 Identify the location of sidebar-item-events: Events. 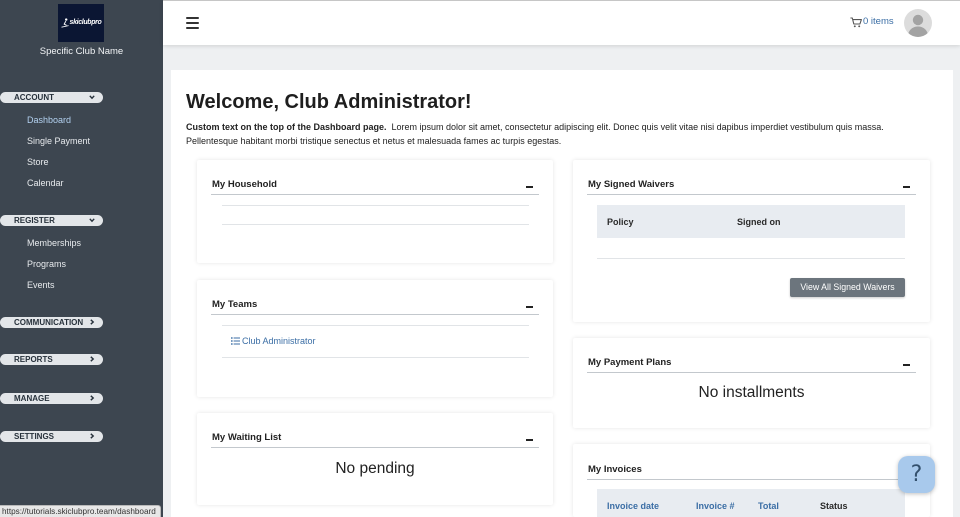
(41, 285).